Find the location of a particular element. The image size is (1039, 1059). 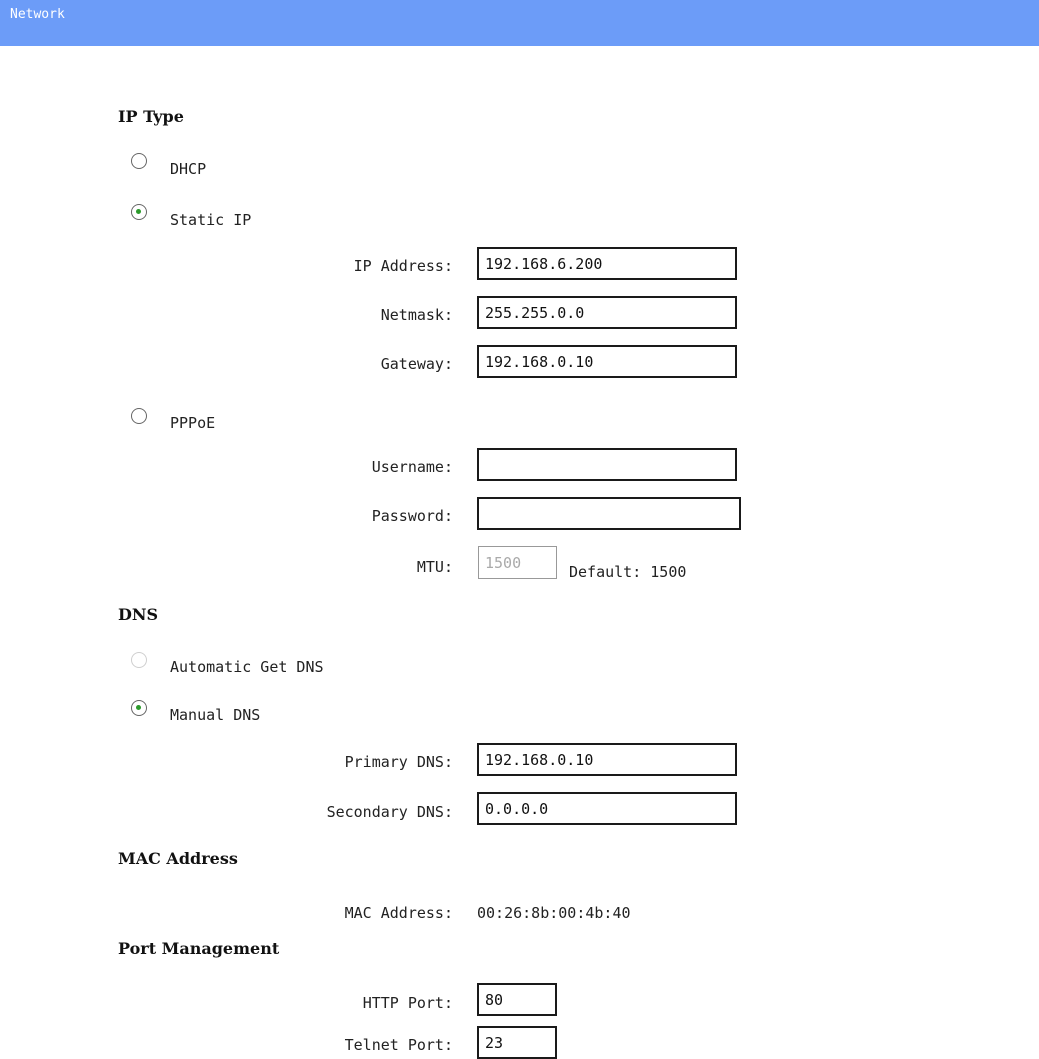

netmask-input is located at coordinates (607, 312).